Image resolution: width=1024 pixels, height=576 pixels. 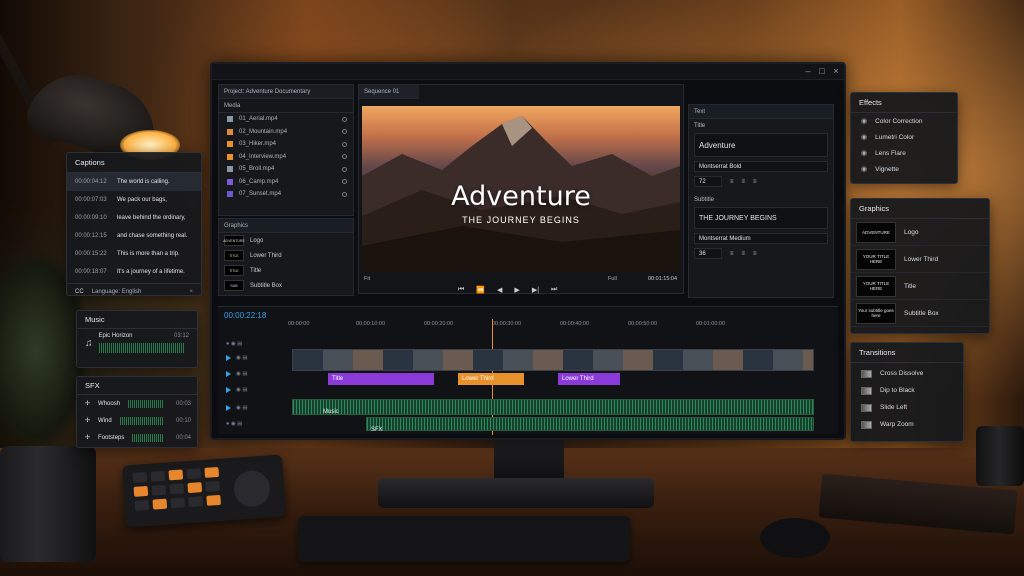 I want to click on sequence-tab: Sequence 01, so click(x=389, y=92).